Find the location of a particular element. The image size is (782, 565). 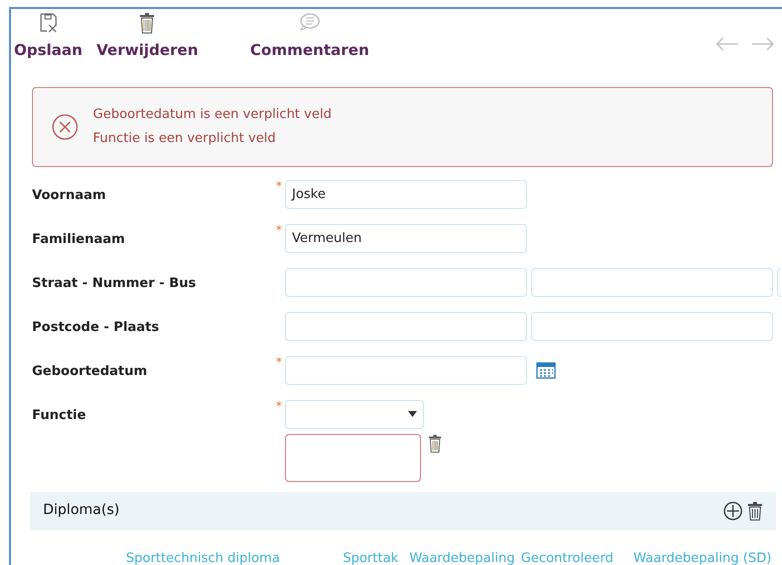

field-label: Familienaam is located at coordinates (79, 239).